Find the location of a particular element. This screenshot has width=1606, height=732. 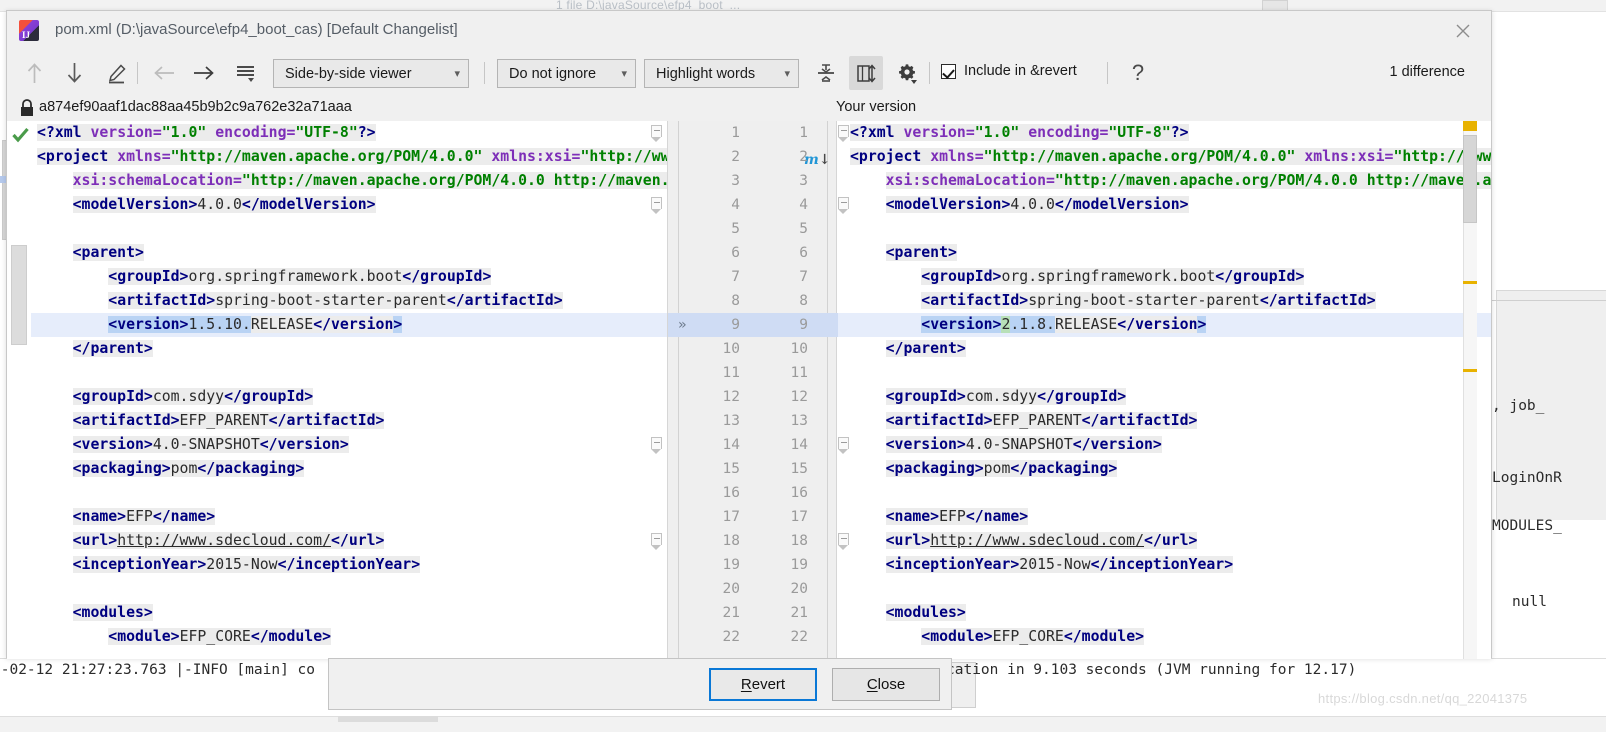

code-line: <modules> is located at coordinates (112, 612).